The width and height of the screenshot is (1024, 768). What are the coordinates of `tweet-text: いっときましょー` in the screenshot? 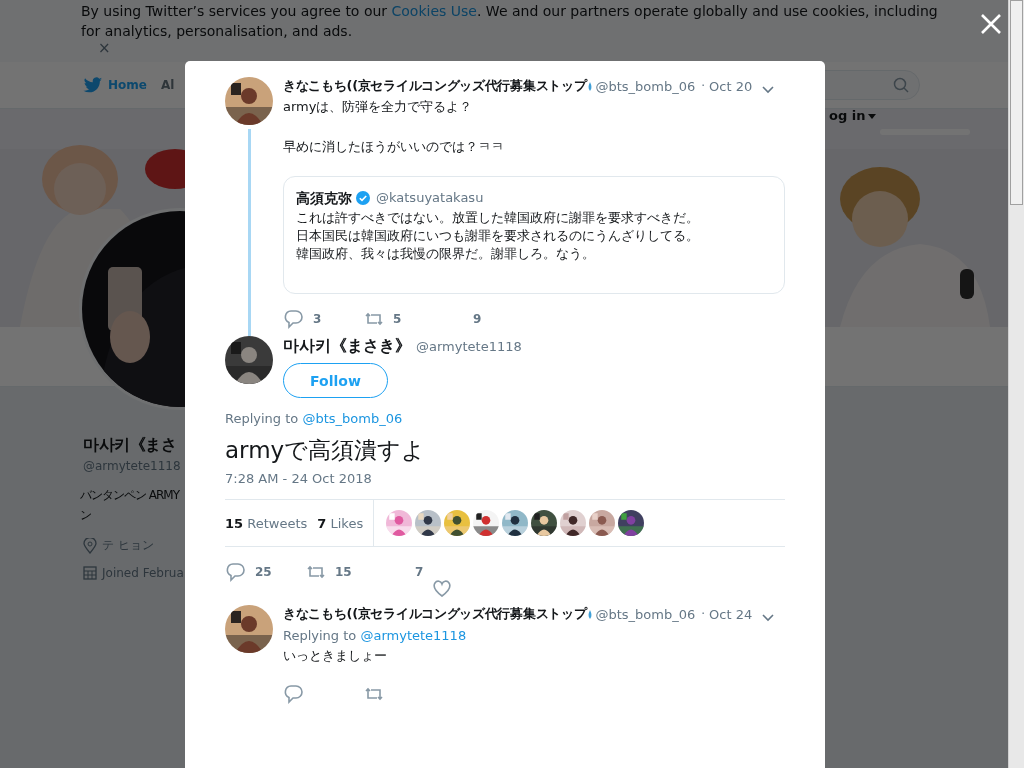 It's located at (335, 656).